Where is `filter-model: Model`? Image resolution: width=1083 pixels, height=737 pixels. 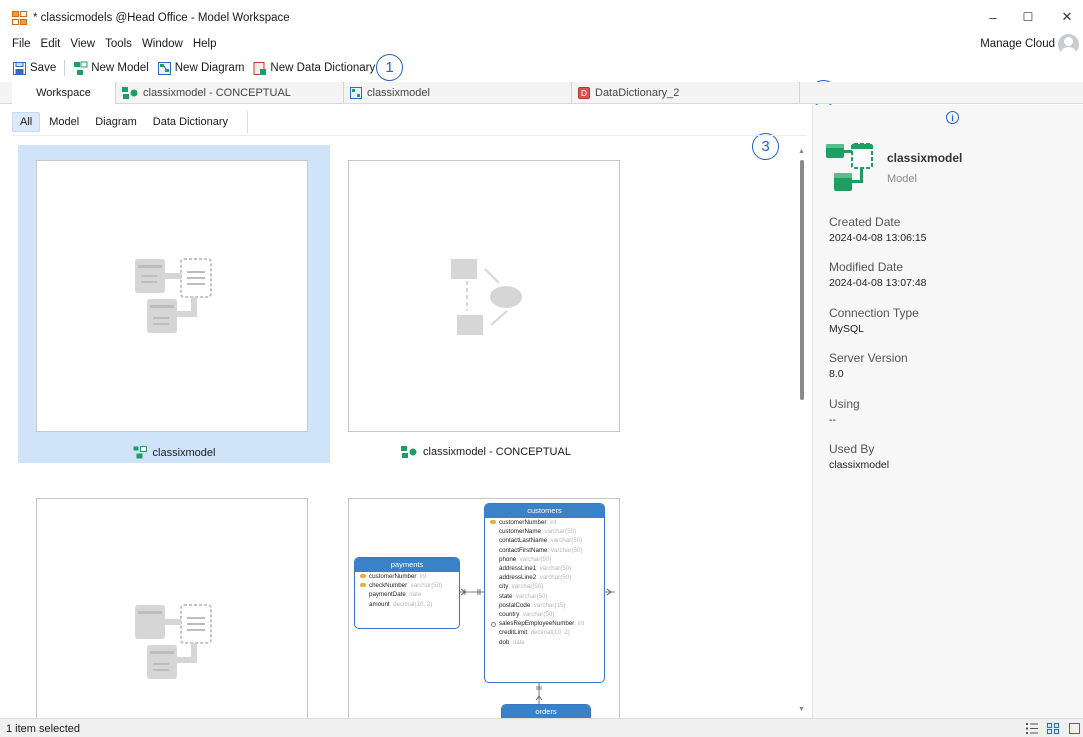 filter-model: Model is located at coordinates (64, 122).